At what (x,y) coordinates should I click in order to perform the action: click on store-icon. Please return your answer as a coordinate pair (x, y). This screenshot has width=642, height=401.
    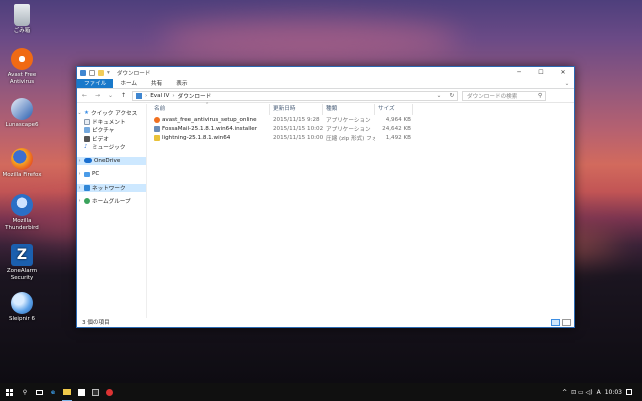
    Looking at the image, I should click on (81, 392).